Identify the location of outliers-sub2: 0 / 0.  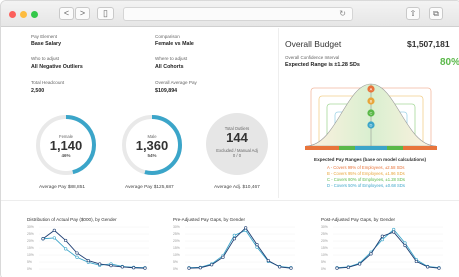
(237, 155).